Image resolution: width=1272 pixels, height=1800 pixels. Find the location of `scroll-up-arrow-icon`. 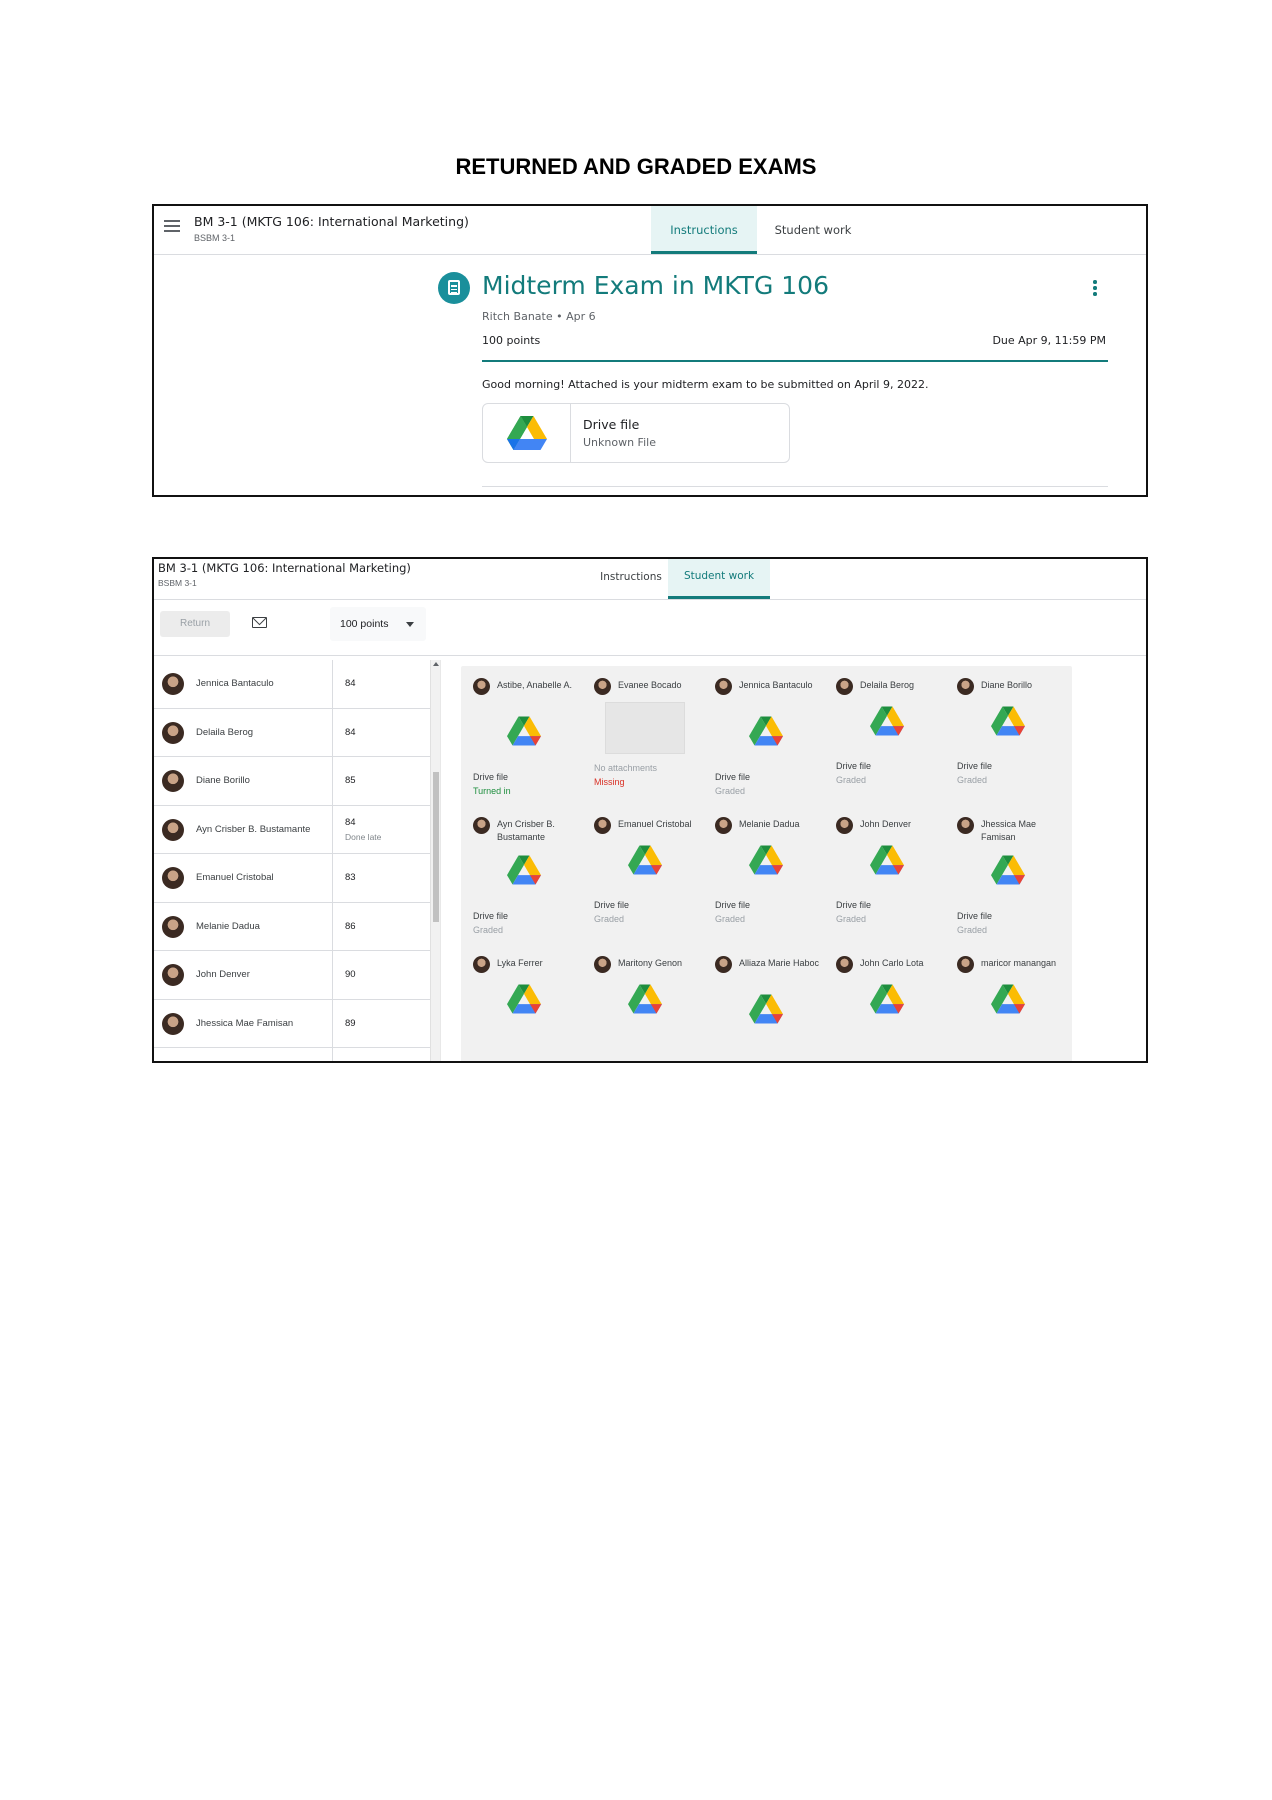

scroll-up-arrow-icon is located at coordinates (436, 664).